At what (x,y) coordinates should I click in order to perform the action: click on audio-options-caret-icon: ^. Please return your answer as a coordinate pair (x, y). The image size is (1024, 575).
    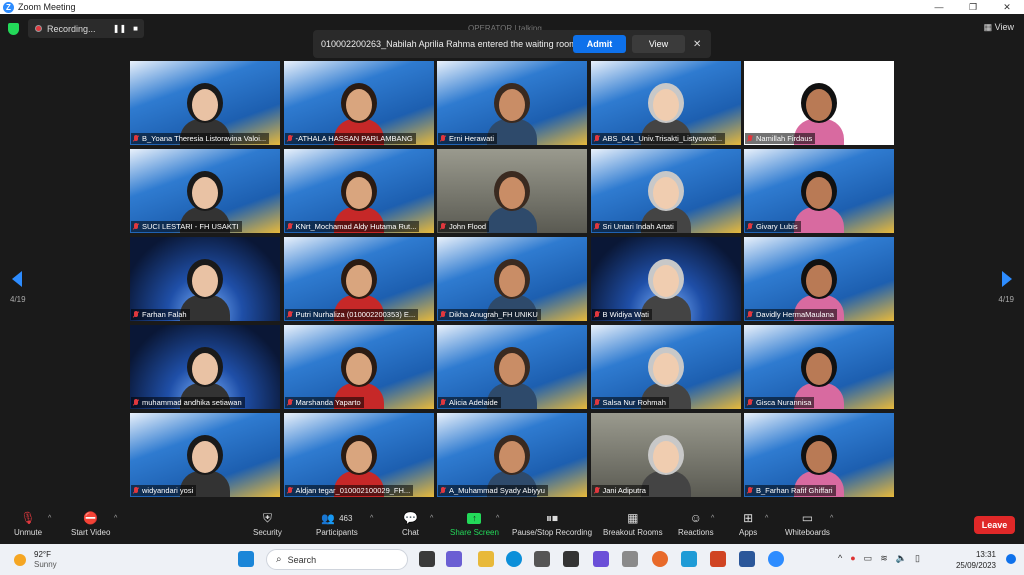
    Looking at the image, I should click on (49, 518).